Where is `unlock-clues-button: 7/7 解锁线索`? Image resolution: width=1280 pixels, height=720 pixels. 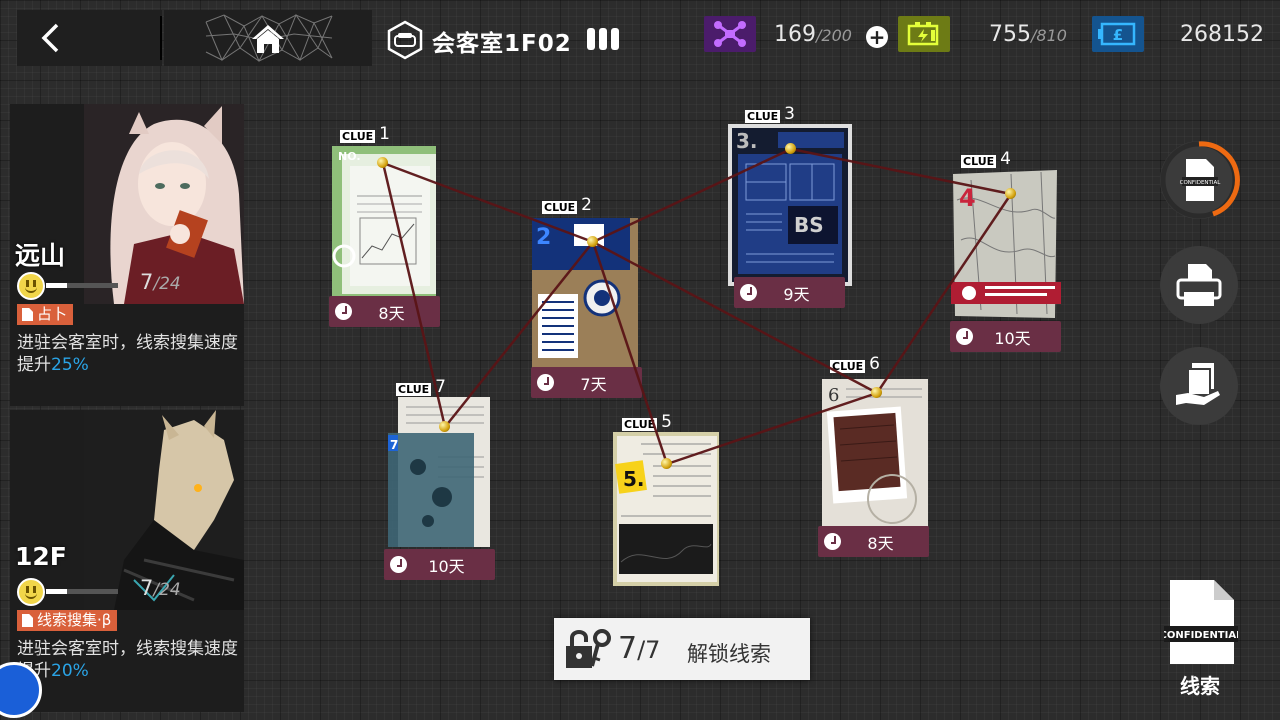 unlock-clues-button: 7/7 解锁线索 is located at coordinates (682, 649).